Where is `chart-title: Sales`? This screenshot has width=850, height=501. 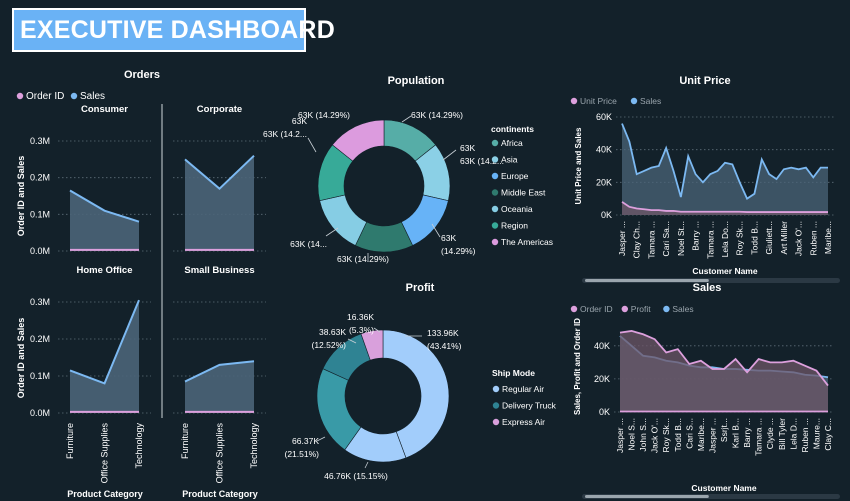 chart-title: Sales is located at coordinates (707, 288).